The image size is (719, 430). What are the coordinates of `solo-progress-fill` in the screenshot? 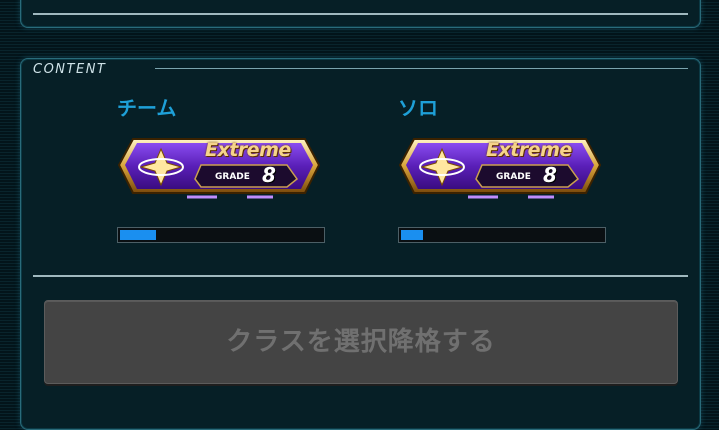 It's located at (412, 235).